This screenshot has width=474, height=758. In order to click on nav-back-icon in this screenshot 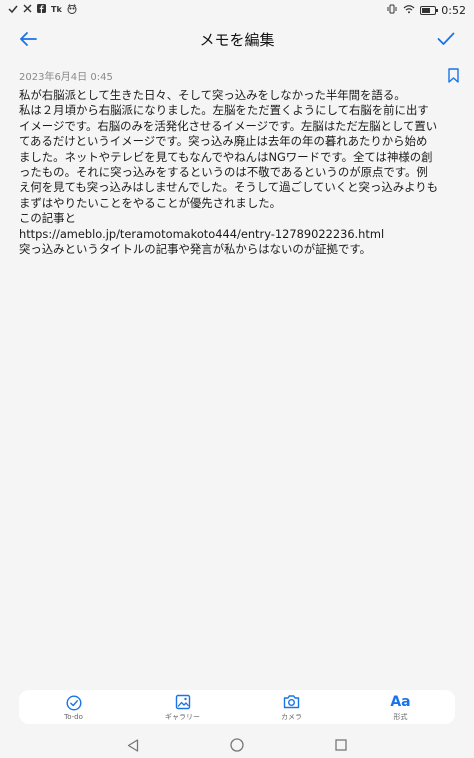, I will do `click(133, 745)`.